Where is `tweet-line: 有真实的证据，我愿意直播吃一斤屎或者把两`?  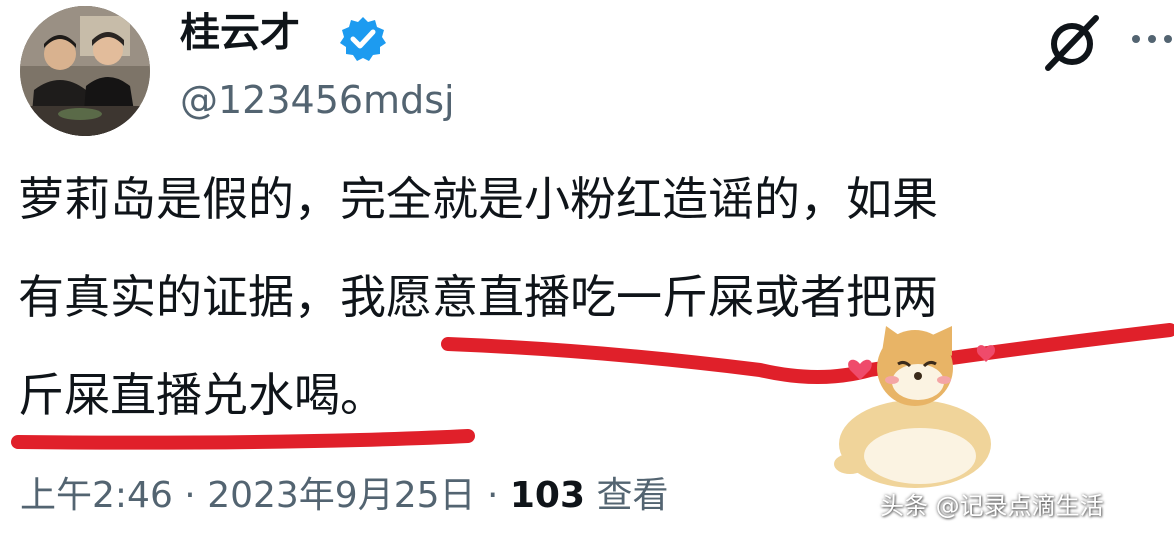
tweet-line: 有真实的证据，我愿意直播吃一斤屎或者把两 is located at coordinates (478, 297).